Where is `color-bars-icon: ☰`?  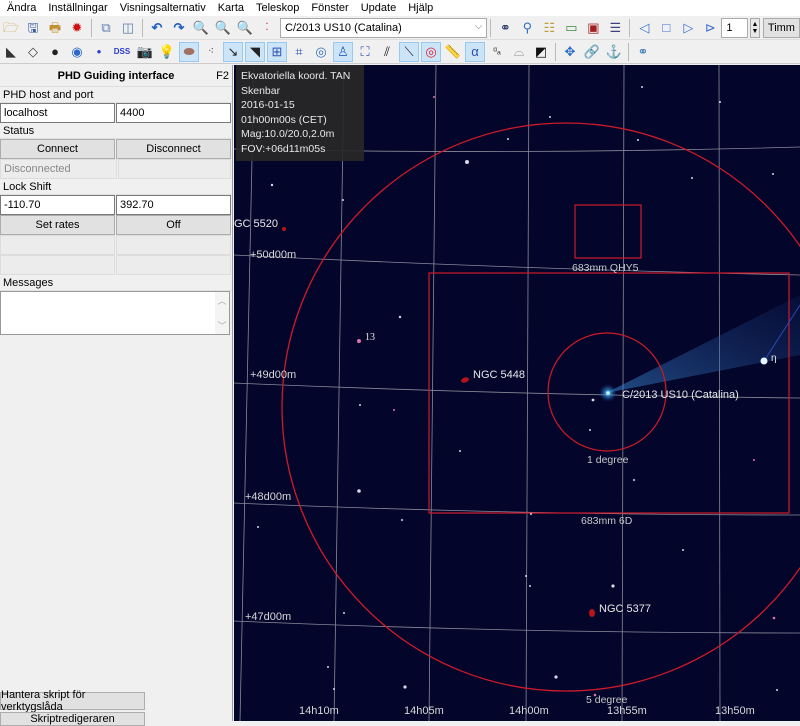 color-bars-icon: ☰ is located at coordinates (615, 28).